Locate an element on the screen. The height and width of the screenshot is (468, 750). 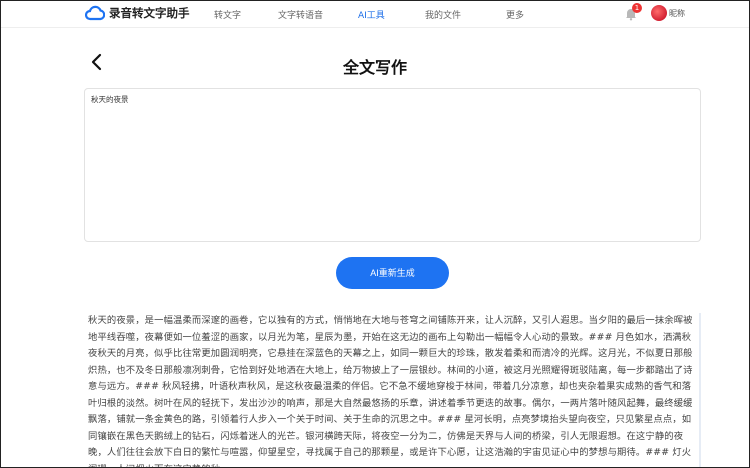
user-nickname: 昵称 is located at coordinates (677, 13).